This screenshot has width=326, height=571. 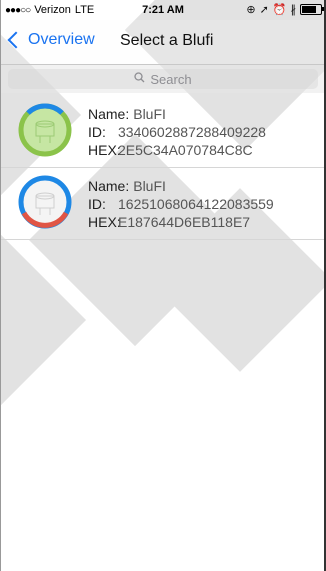 I want to click on navigation-bar: Overview Select a Blufi, so click(x=163, y=42).